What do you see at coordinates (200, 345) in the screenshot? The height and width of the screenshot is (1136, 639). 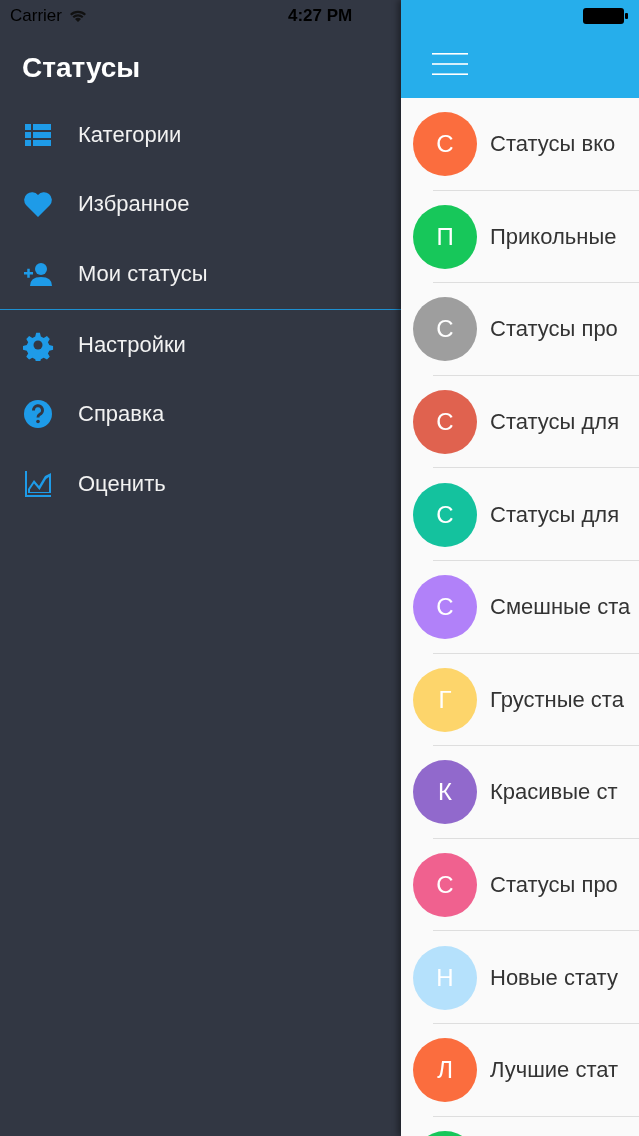 I see `menu-item: Настройки` at bounding box center [200, 345].